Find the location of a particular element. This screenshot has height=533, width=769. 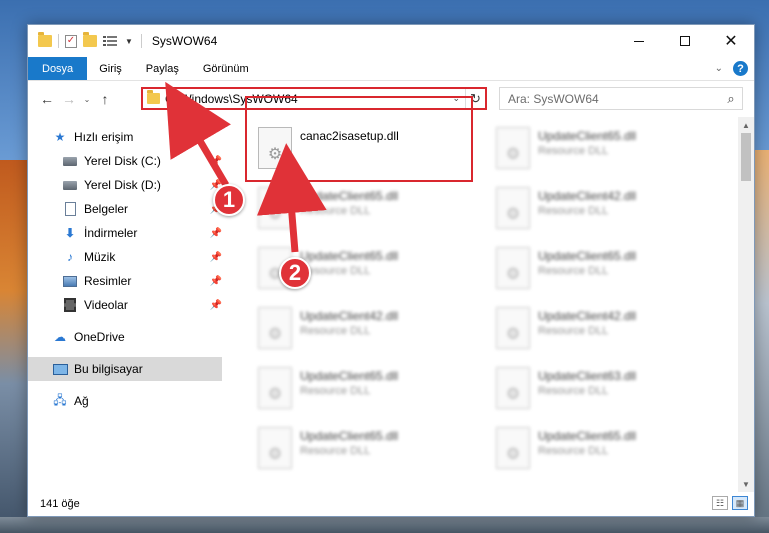

annotation-arrows is located at coordinates (246, 167).